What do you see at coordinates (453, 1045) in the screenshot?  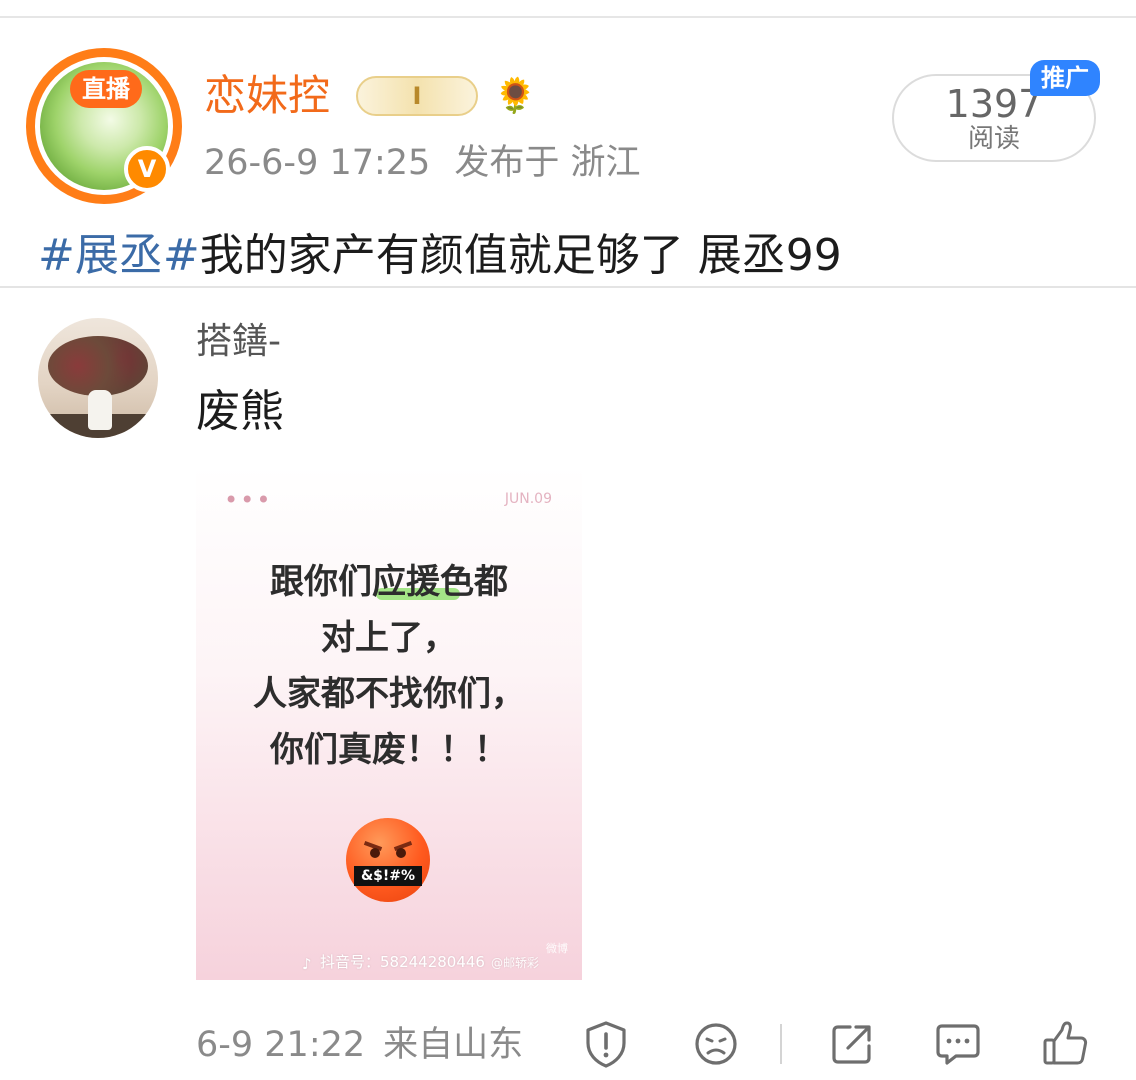 I see `comment-location: 来自山东` at bounding box center [453, 1045].